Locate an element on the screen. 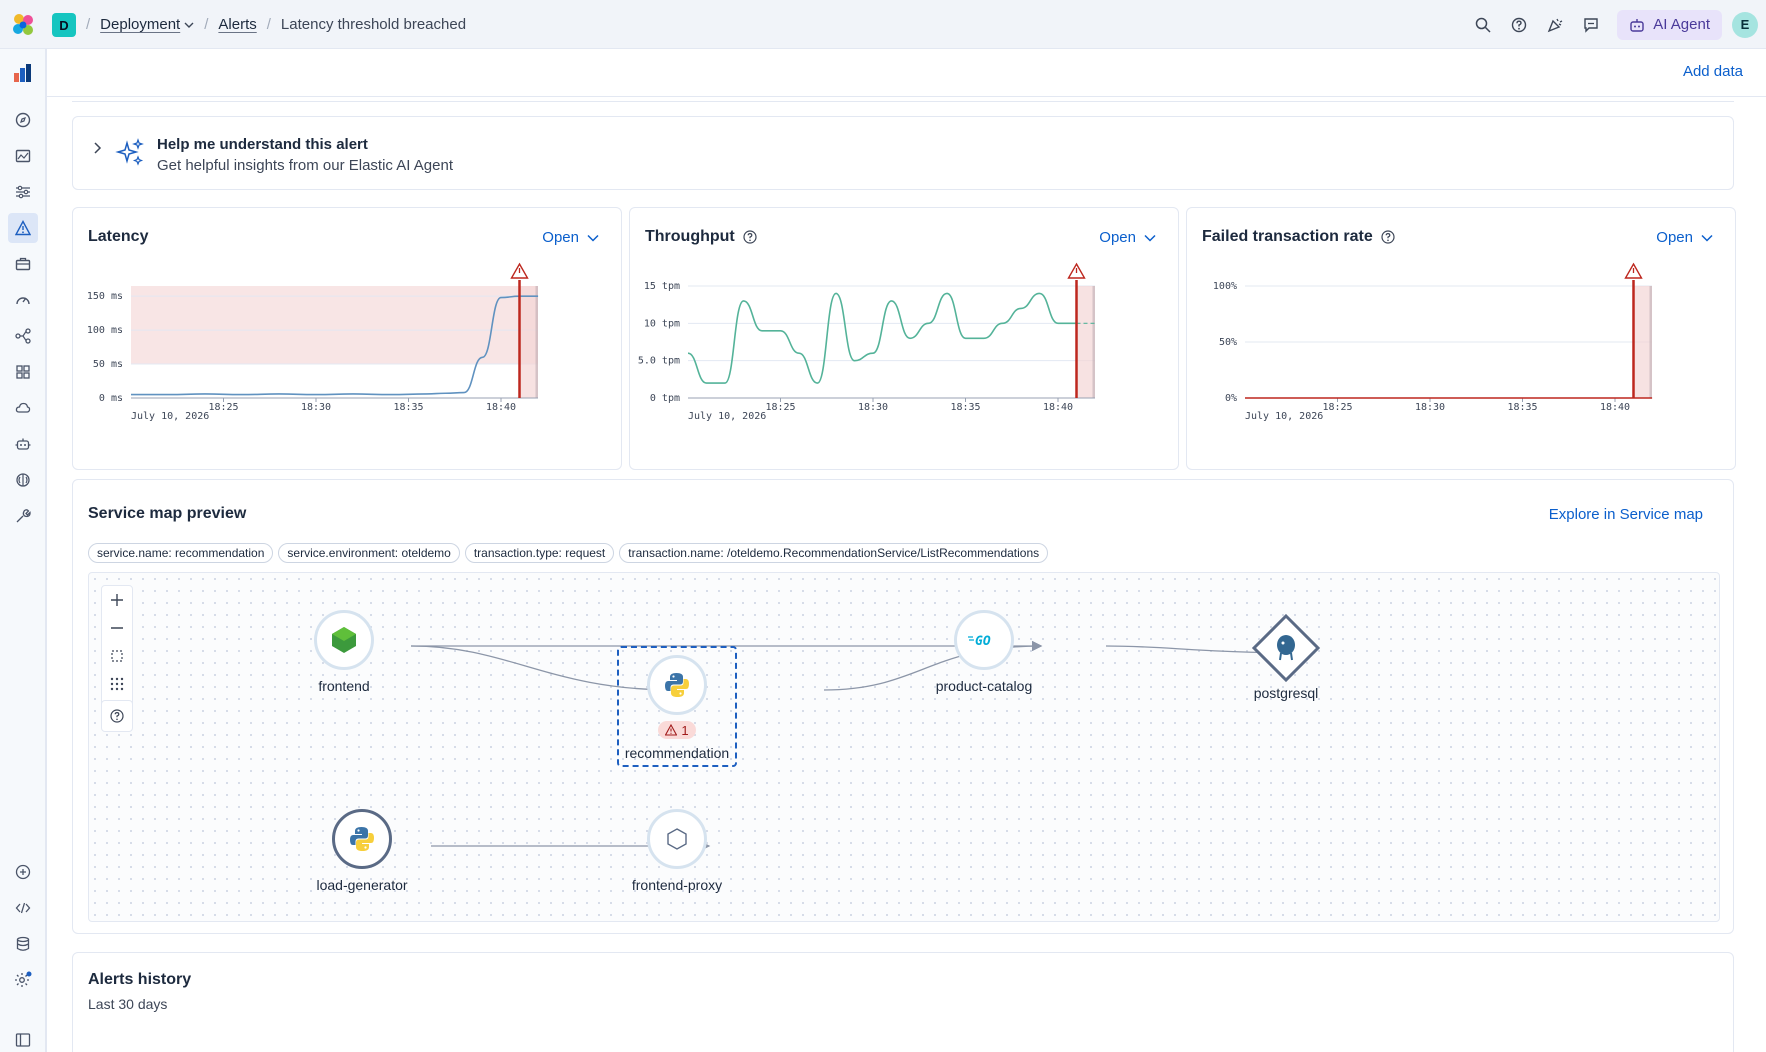 The image size is (1766, 1052). database-icon is located at coordinates (23, 944).